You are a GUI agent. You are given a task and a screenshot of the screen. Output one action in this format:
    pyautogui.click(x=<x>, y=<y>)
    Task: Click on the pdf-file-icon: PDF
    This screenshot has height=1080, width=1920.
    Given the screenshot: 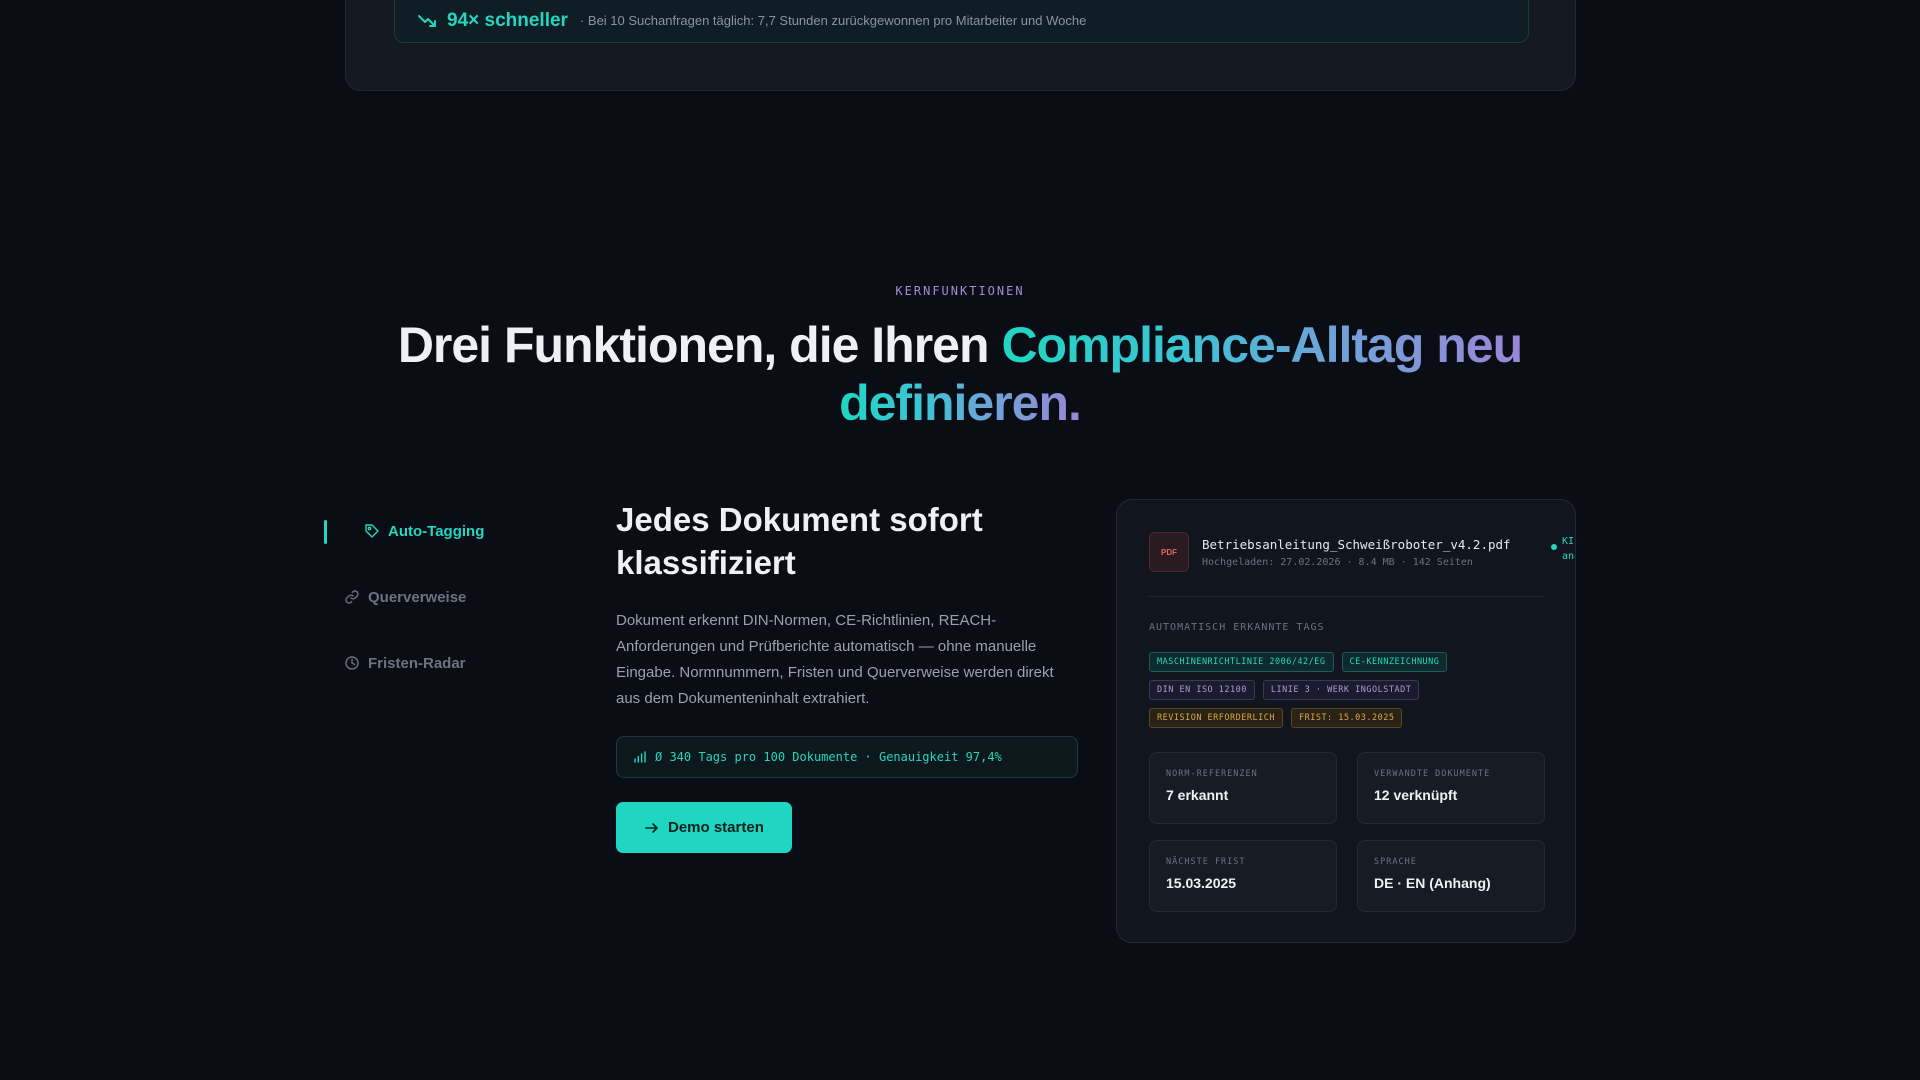 What is the action you would take?
    pyautogui.click(x=1169, y=552)
    